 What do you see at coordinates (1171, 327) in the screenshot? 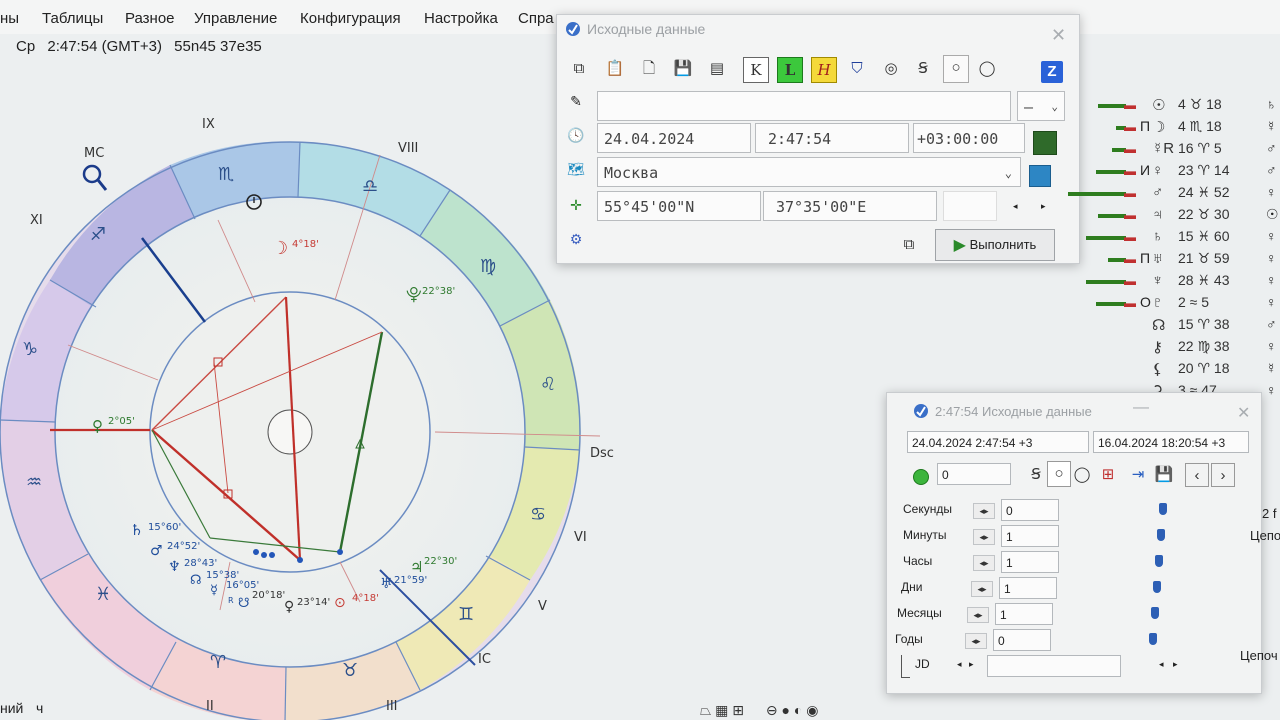
I see `planet-row: ☊ 15 ♈ 38 ♂` at bounding box center [1171, 327].